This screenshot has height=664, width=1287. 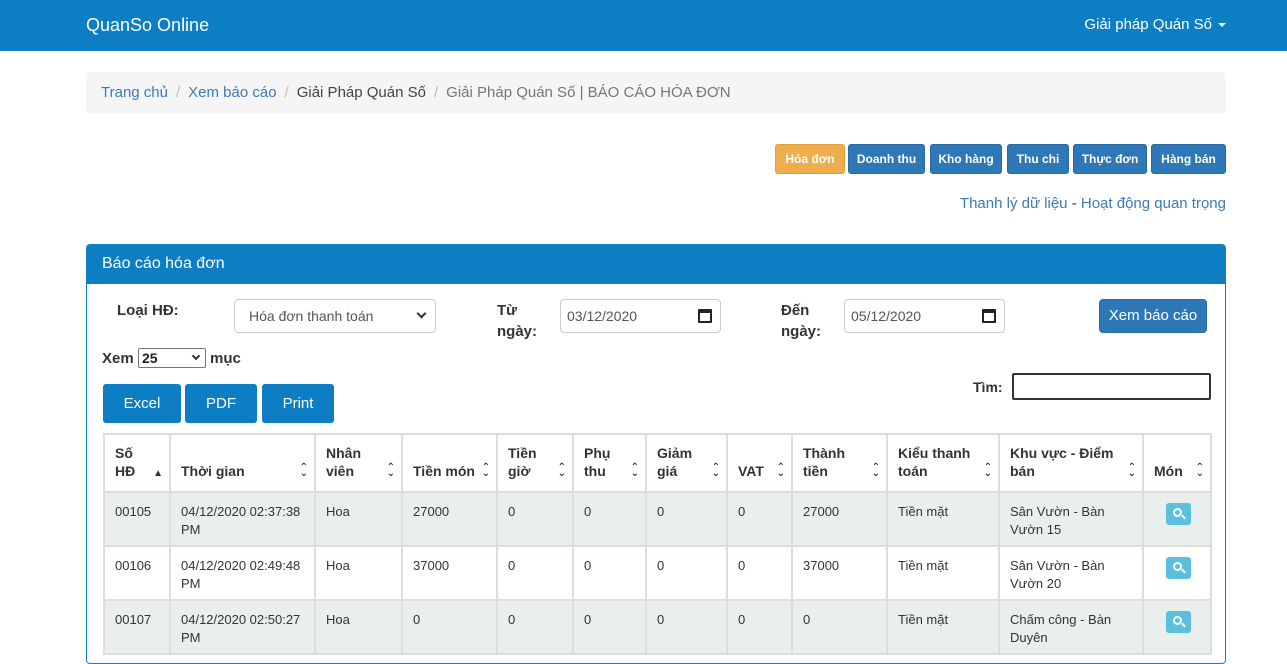 I want to click on col-phu-thu-header: Phụ thu ⌃ ⌄, so click(x=609, y=463).